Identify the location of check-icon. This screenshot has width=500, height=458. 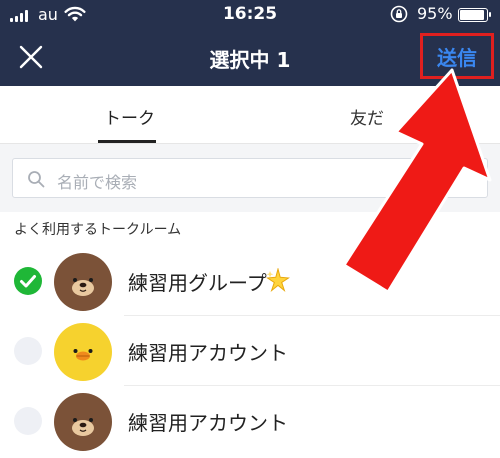
(28, 281).